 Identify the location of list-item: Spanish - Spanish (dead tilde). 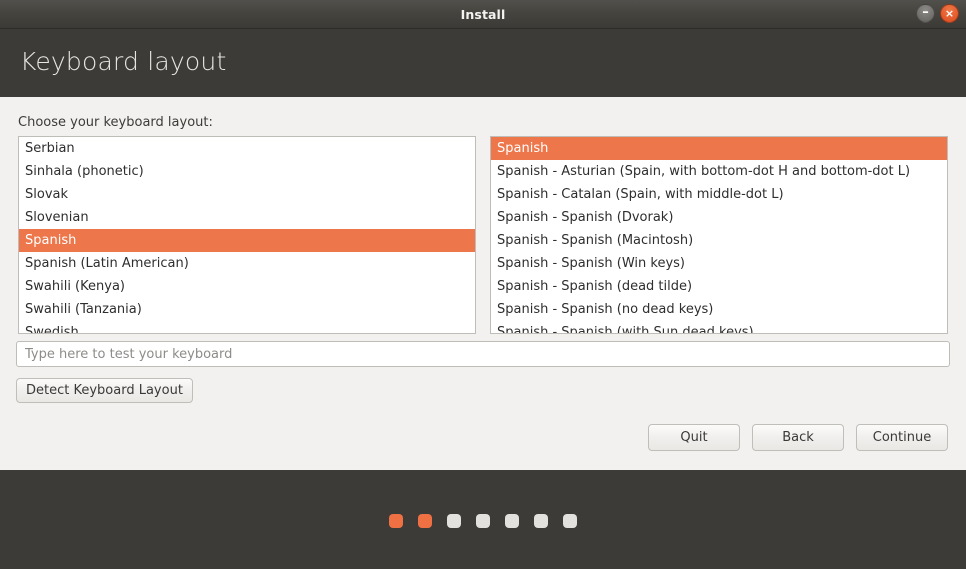
(719, 286).